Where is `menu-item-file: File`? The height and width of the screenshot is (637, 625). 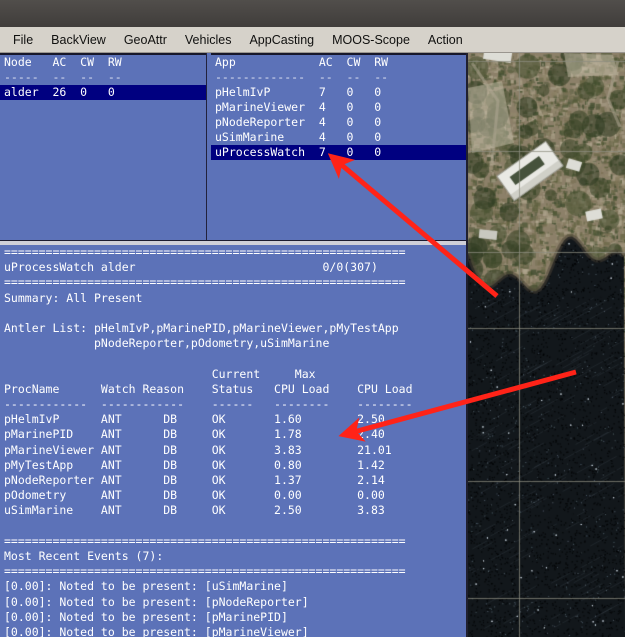 menu-item-file: File is located at coordinates (23, 40).